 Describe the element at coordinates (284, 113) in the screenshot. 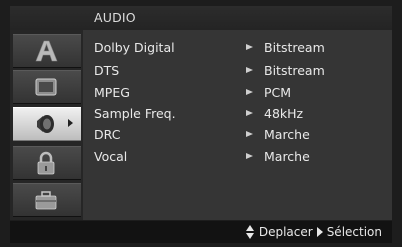

I see `setting-value: 48kHz` at that location.